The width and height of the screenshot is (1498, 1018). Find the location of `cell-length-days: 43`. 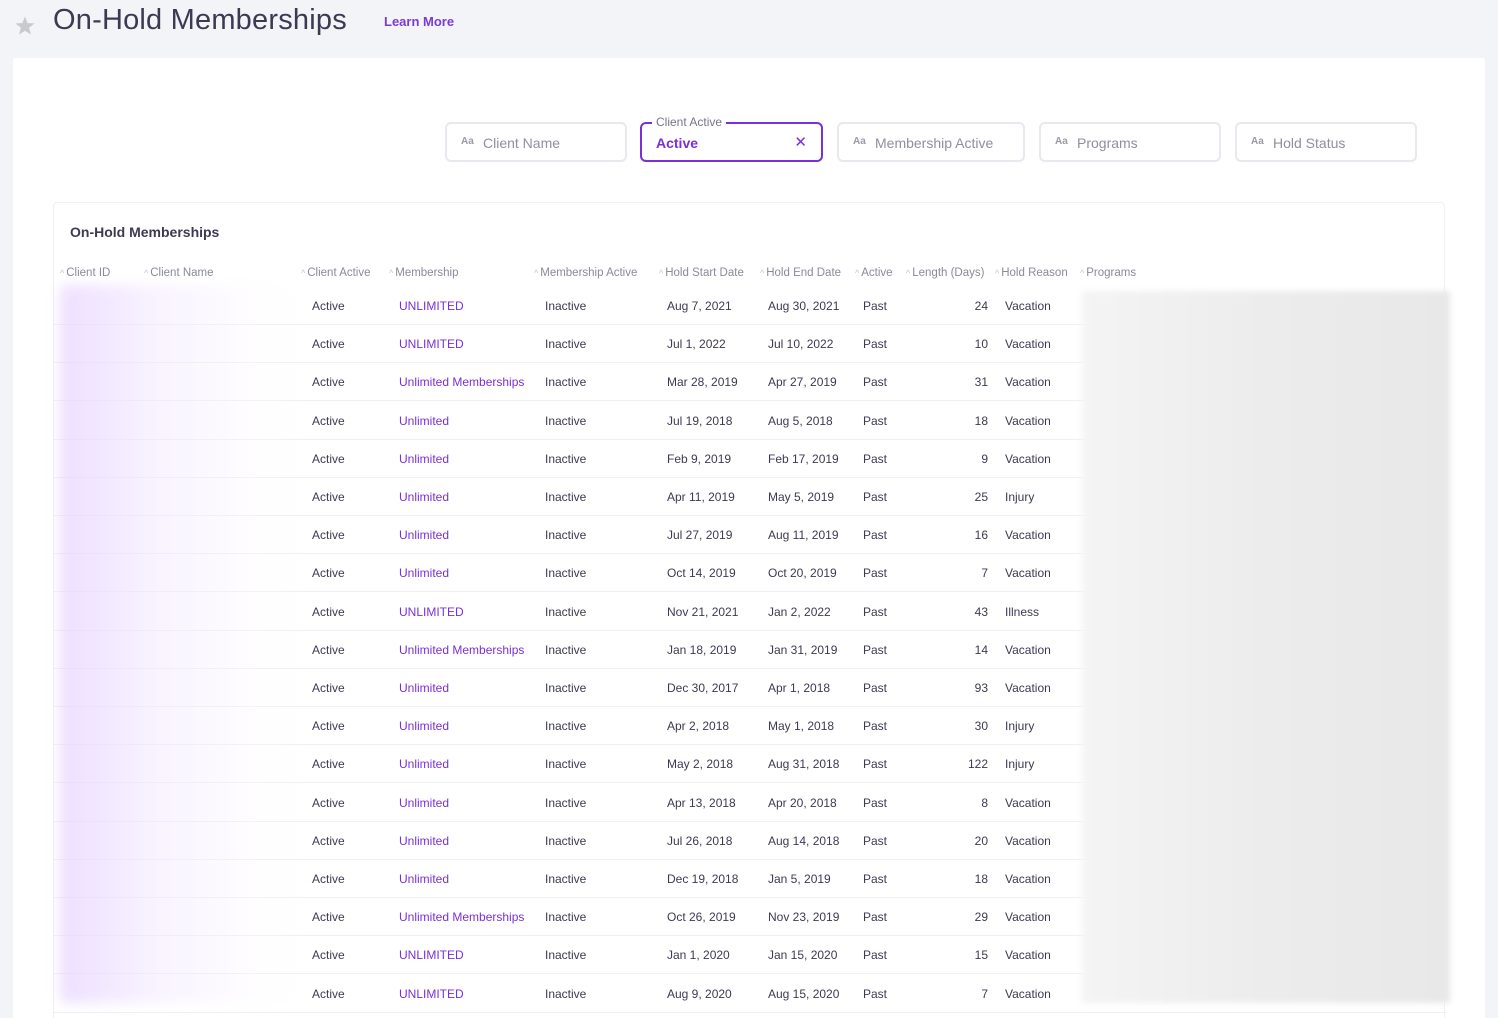

cell-length-days: 43 is located at coordinates (981, 611).